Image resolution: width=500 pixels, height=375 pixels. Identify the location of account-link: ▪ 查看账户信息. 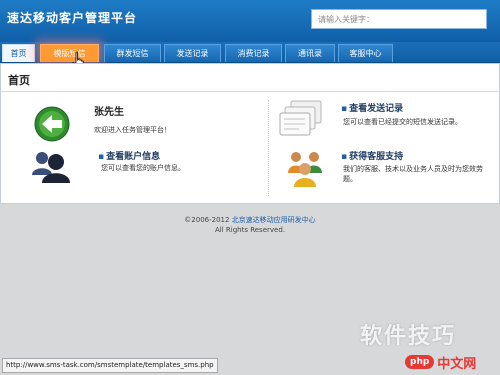
(129, 155).